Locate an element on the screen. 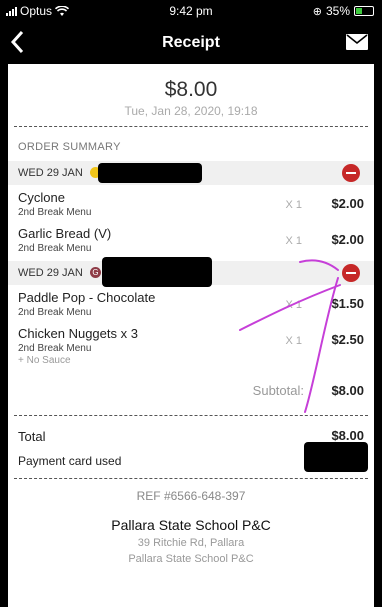  reference-number: REF #6566-648-397 is located at coordinates (191, 496).